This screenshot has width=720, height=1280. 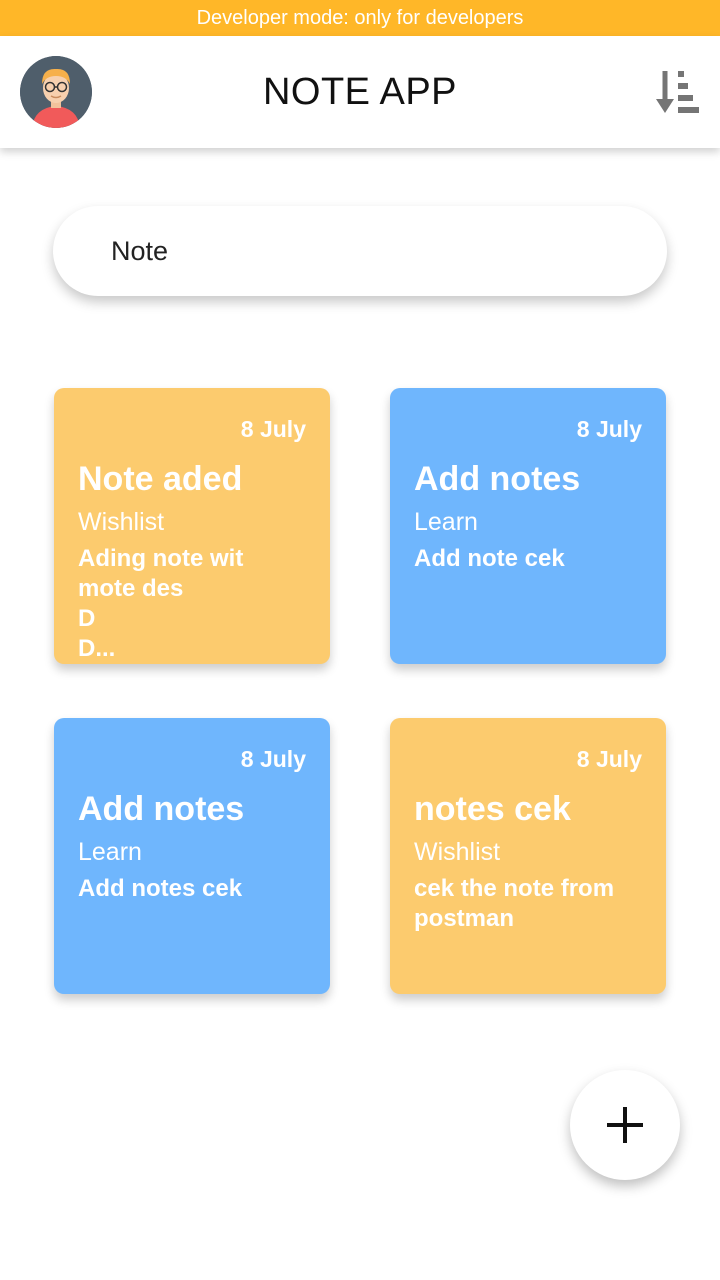 I want to click on search-input, so click(x=361, y=251).